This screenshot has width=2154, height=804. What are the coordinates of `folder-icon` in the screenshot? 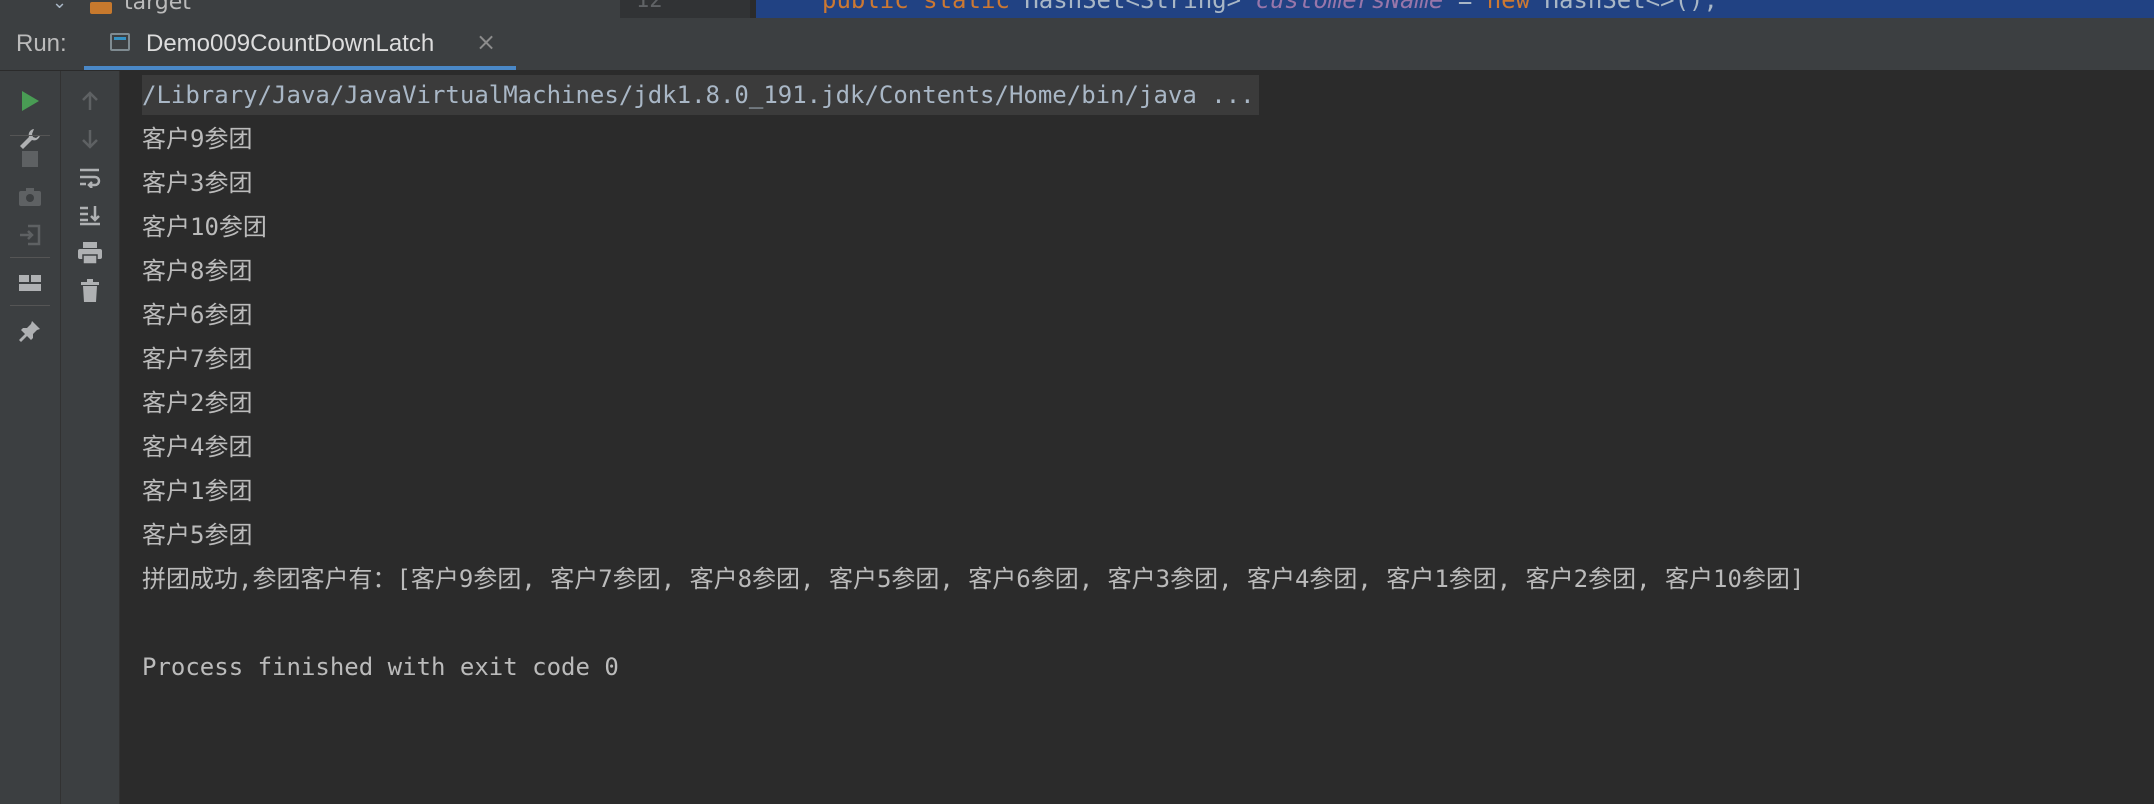 It's located at (101, 8).